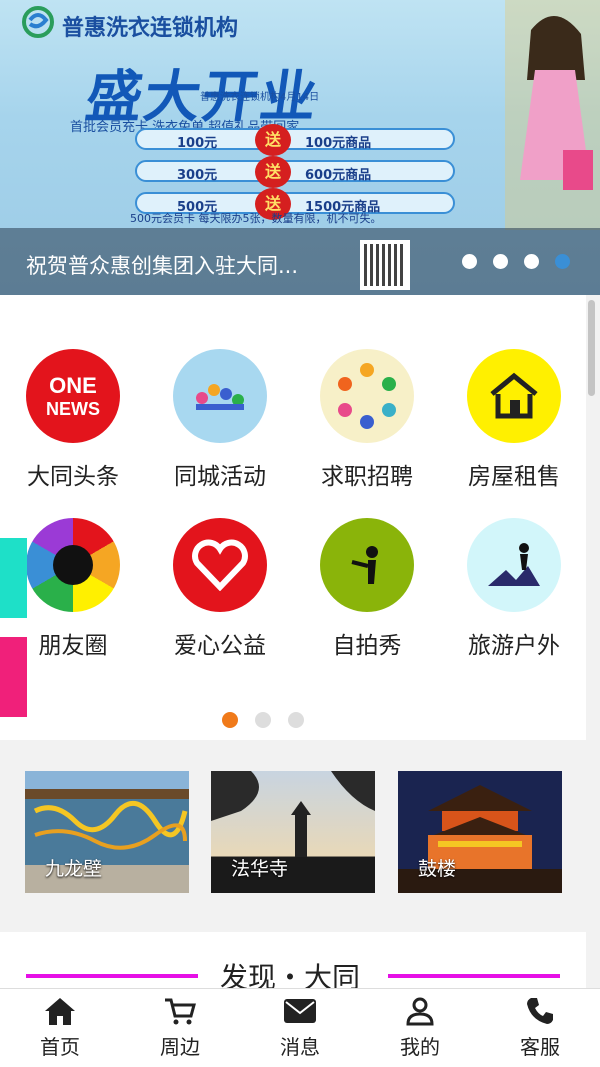 Image resolution: width=600 pixels, height=1067 pixels. I want to click on grid-item-housing: 房屋租售, so click(514, 420).